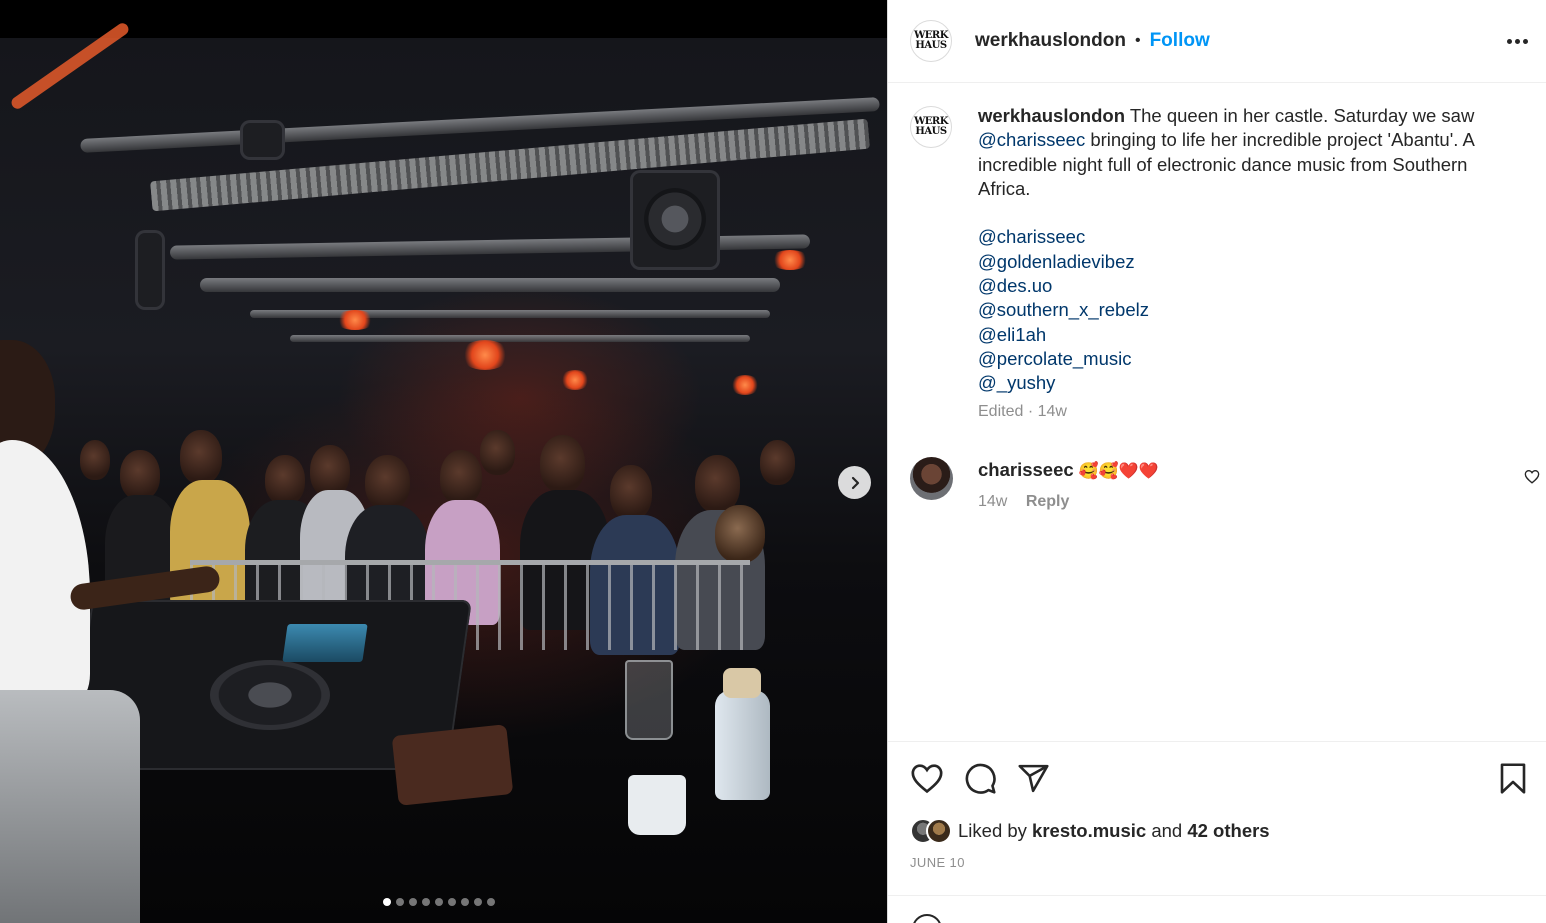 This screenshot has width=1546, height=923. I want to click on post-header: WERK HAUS werkhauslondon • Follow, so click(1217, 41).